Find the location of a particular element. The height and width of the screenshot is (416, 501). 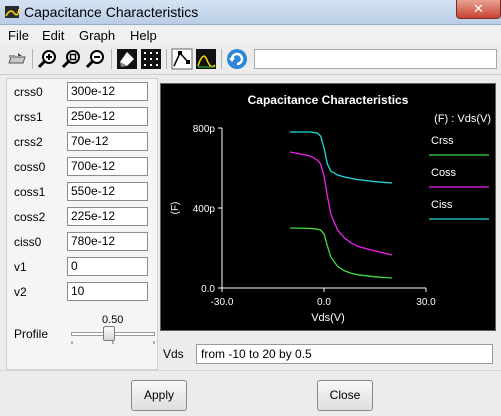

profile-slider-thumb is located at coordinates (109, 333).